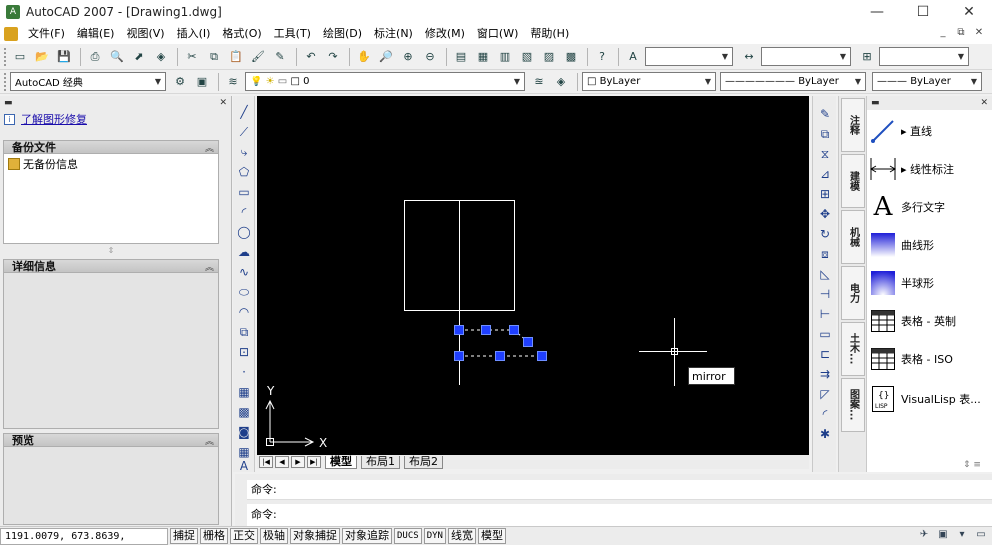 This screenshot has height=545, width=992. I want to click on polygon-icon: ⬠, so click(244, 172).